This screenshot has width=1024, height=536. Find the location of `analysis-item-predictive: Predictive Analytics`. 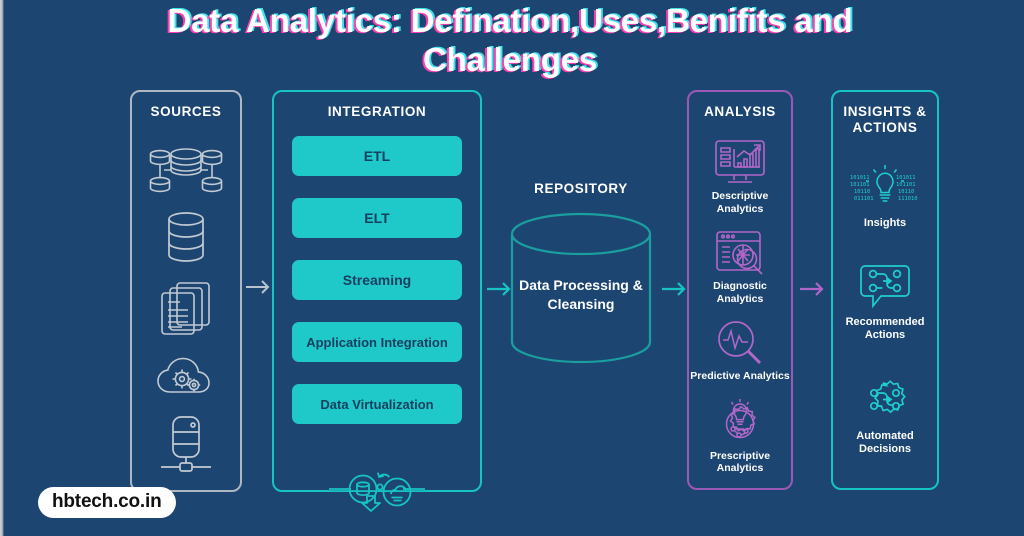

analysis-item-predictive: Predictive Analytics is located at coordinates (740, 351).